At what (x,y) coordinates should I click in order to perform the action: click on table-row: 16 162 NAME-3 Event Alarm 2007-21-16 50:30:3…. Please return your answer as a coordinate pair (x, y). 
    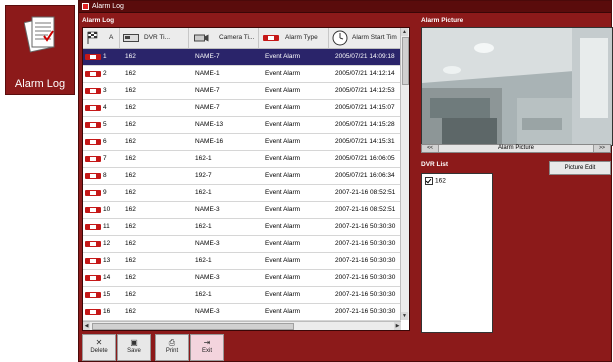
    Looking at the image, I should click on (242, 312).